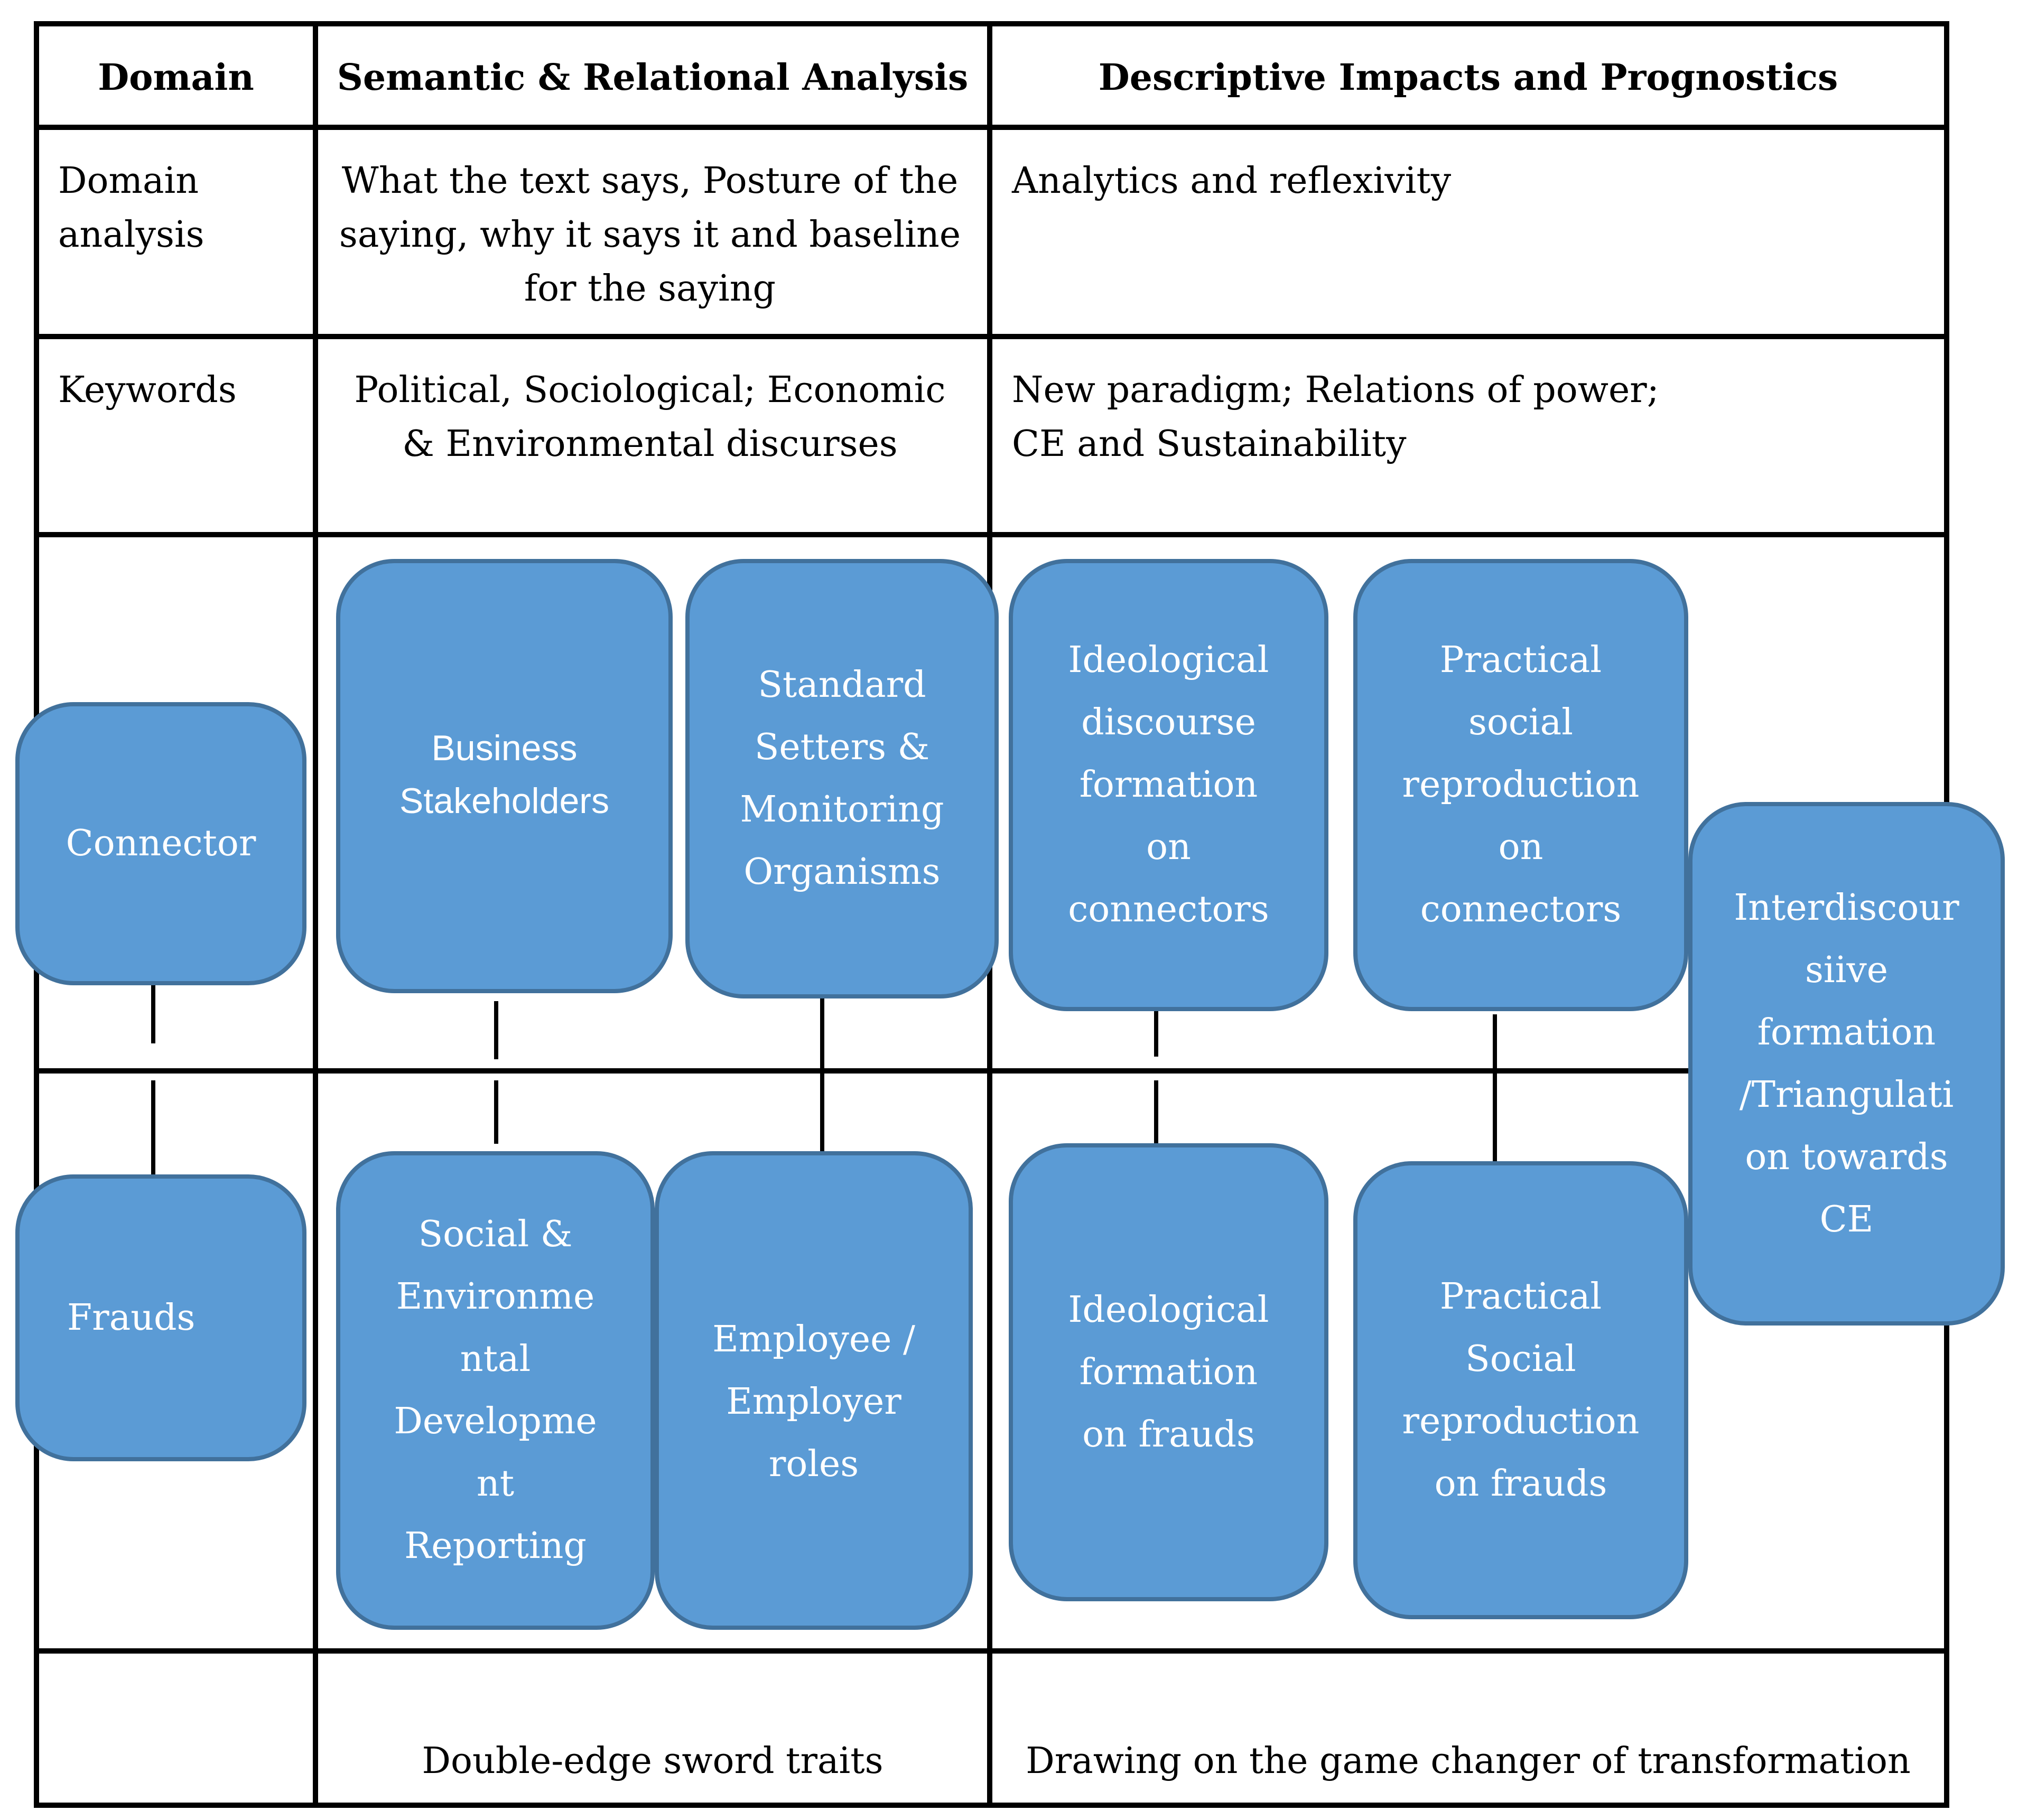 This screenshot has width=2018, height=1820. What do you see at coordinates (842, 778) in the screenshot?
I see `box-standard-setters: Standard Setters & Monitoring Organisms` at bounding box center [842, 778].